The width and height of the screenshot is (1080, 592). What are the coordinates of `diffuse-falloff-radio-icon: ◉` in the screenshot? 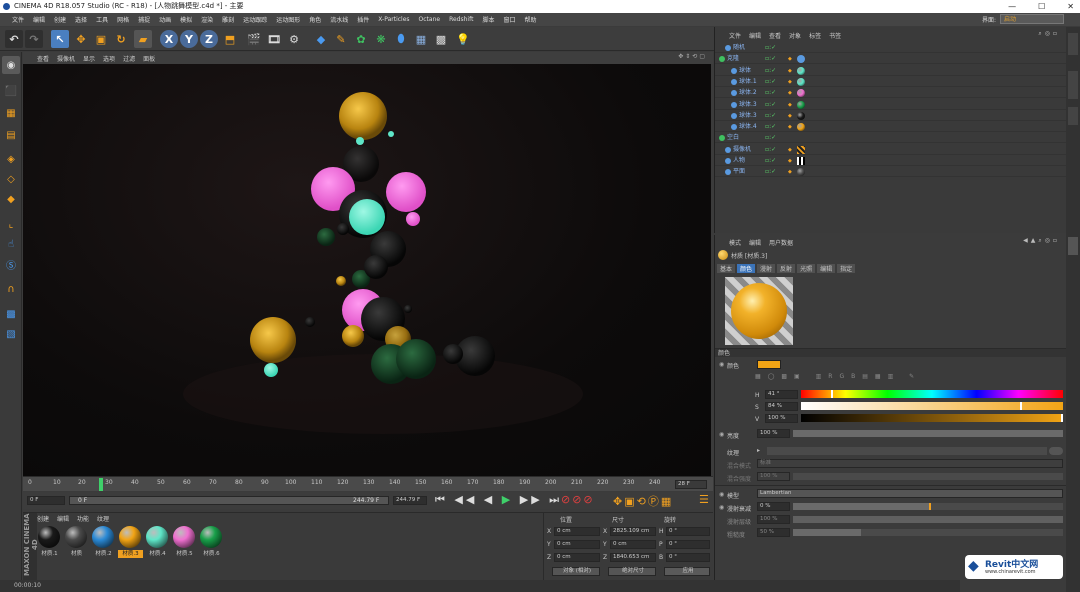 It's located at (721, 507).